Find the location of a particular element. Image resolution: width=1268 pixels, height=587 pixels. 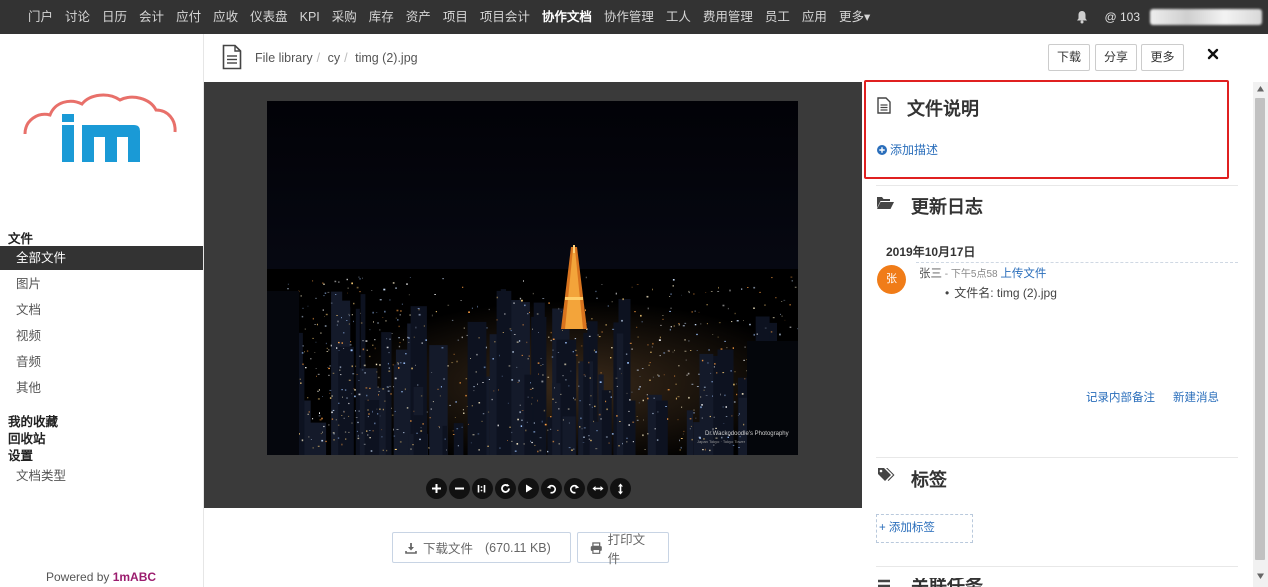

new-message-link: 新建消息 is located at coordinates (1196, 397).